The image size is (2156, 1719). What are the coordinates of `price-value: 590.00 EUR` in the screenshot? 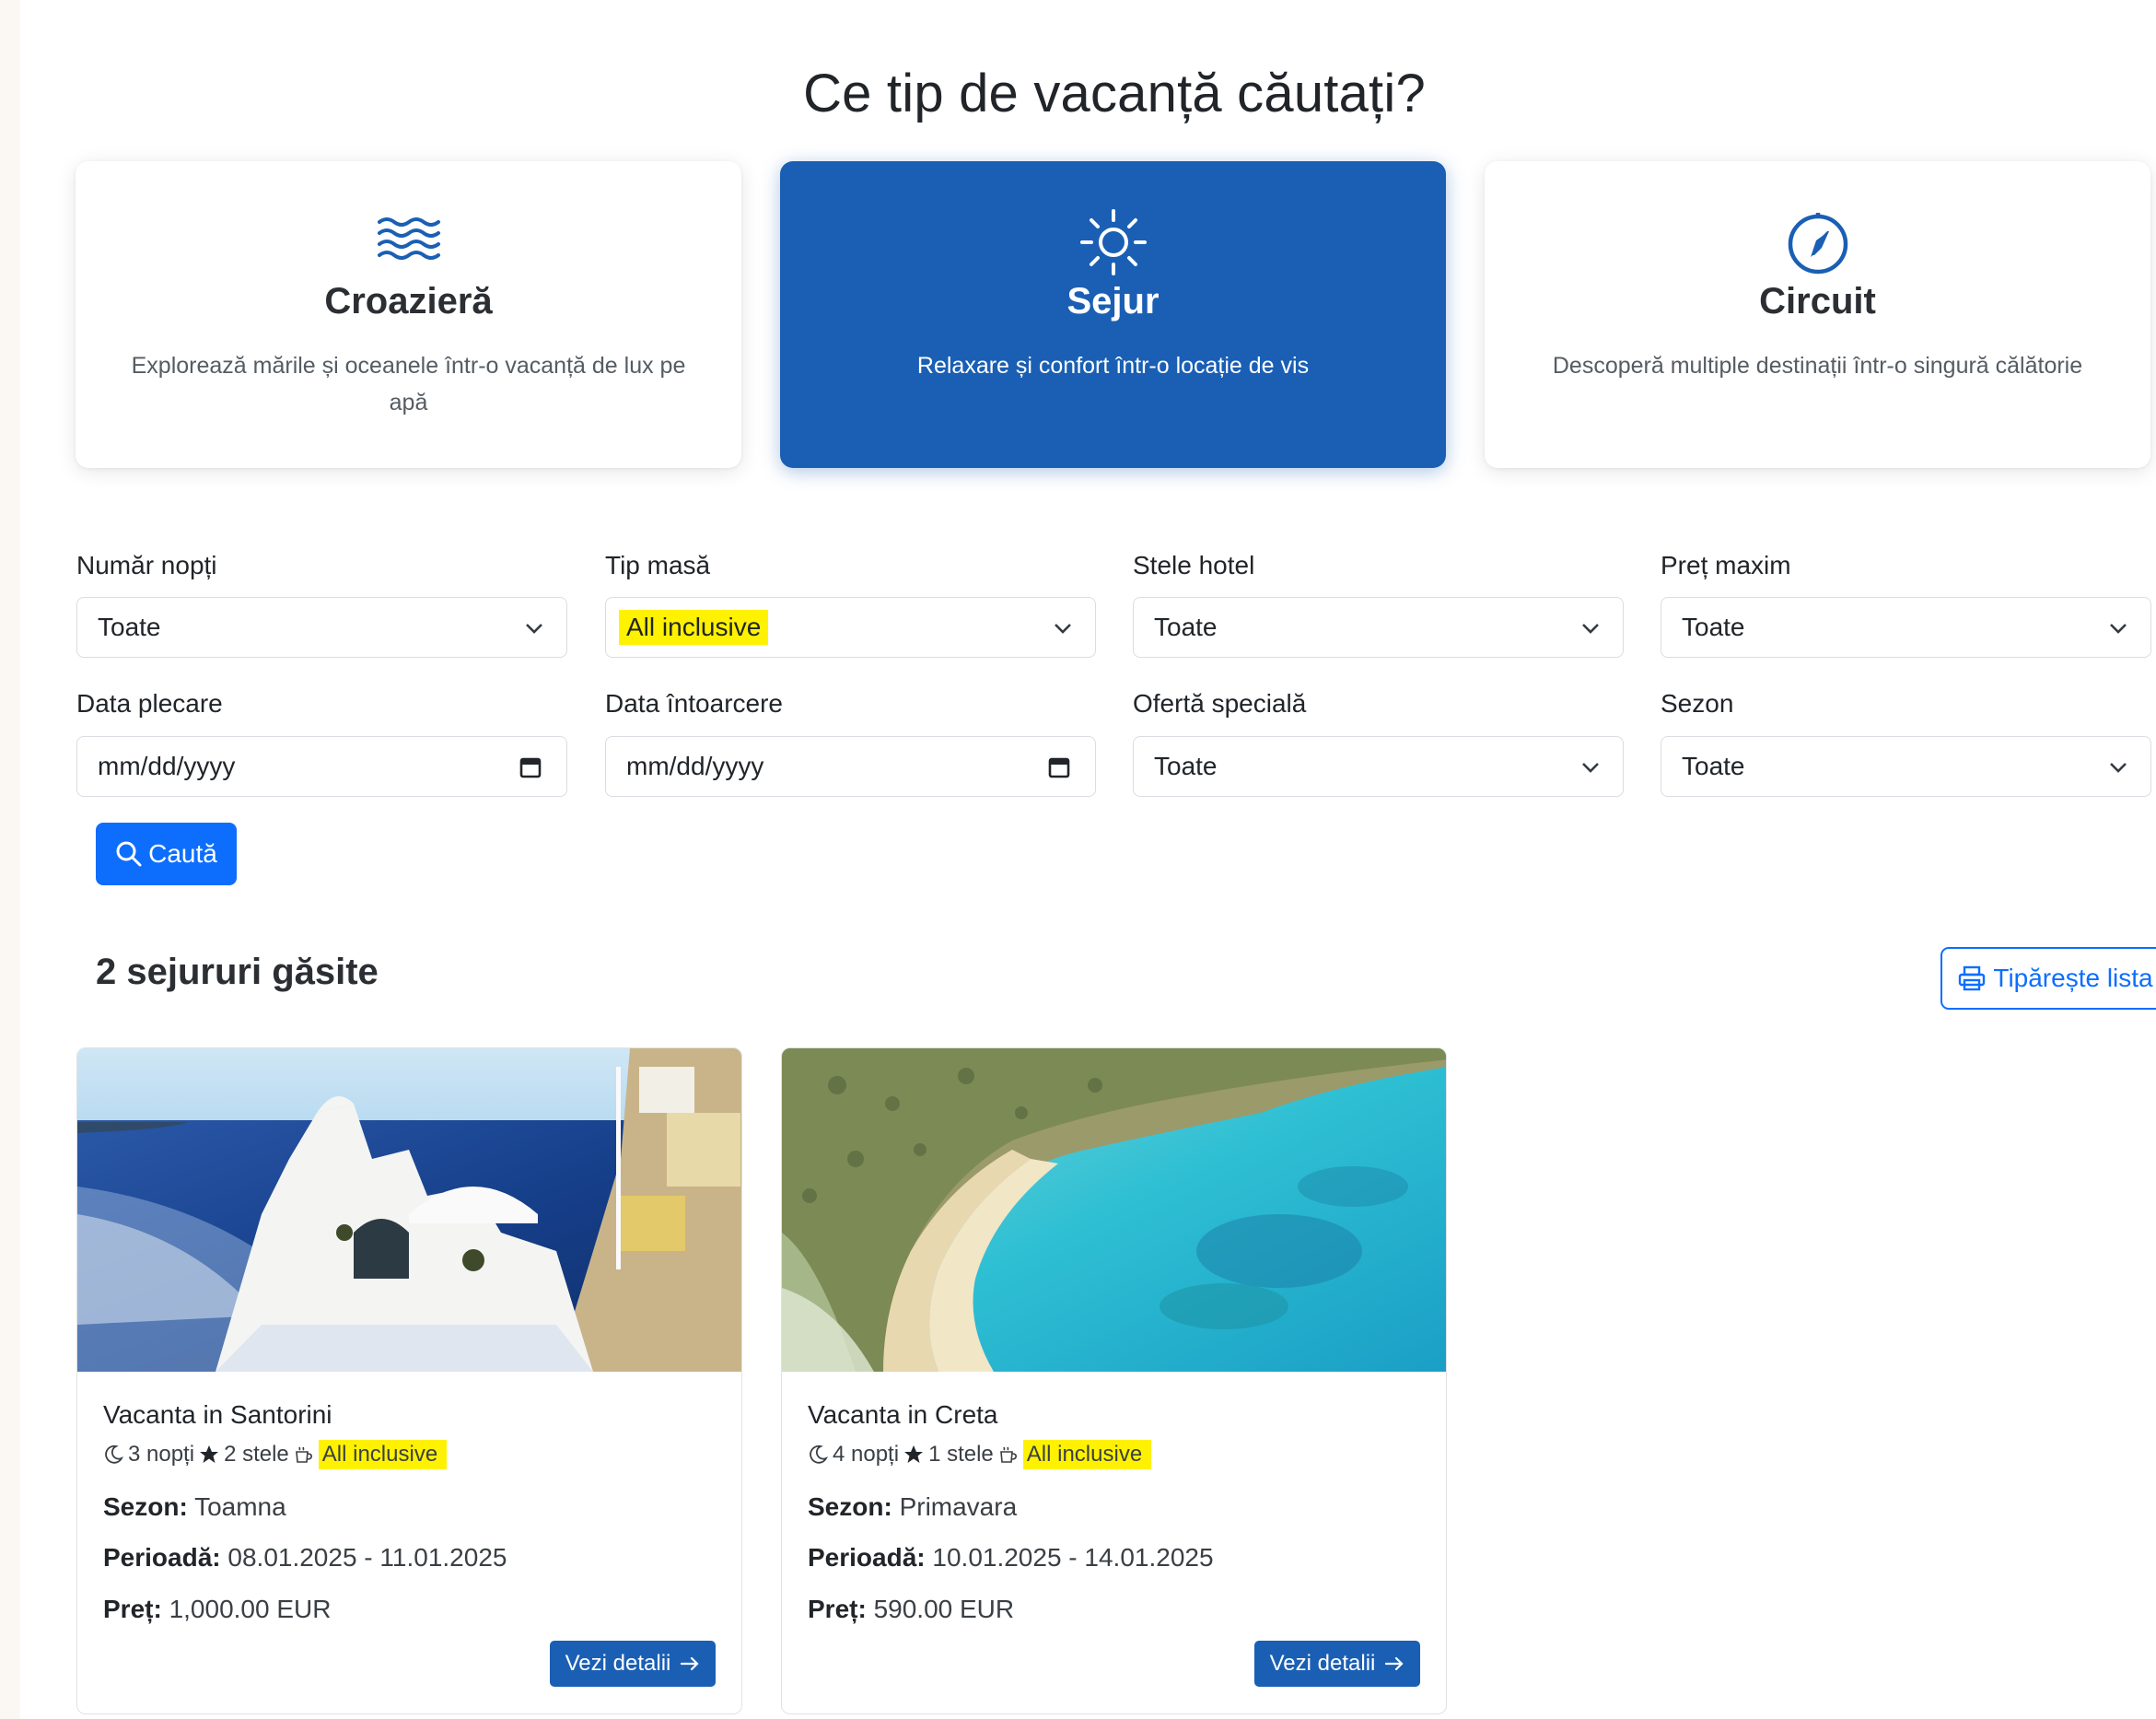 It's located at (944, 1609).